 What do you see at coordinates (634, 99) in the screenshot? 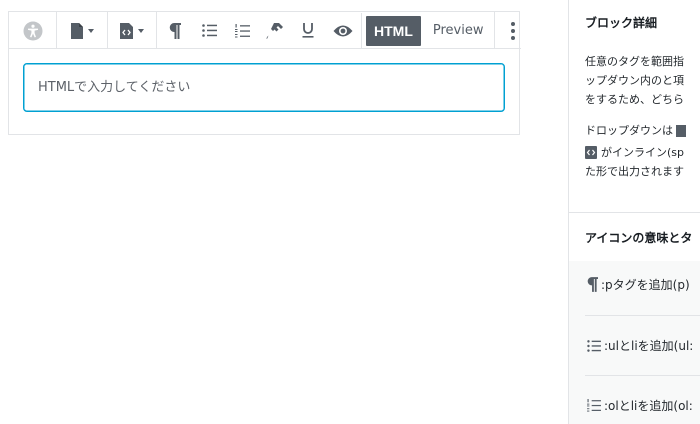
I see `block-details-line: をするため、どちら` at bounding box center [634, 99].